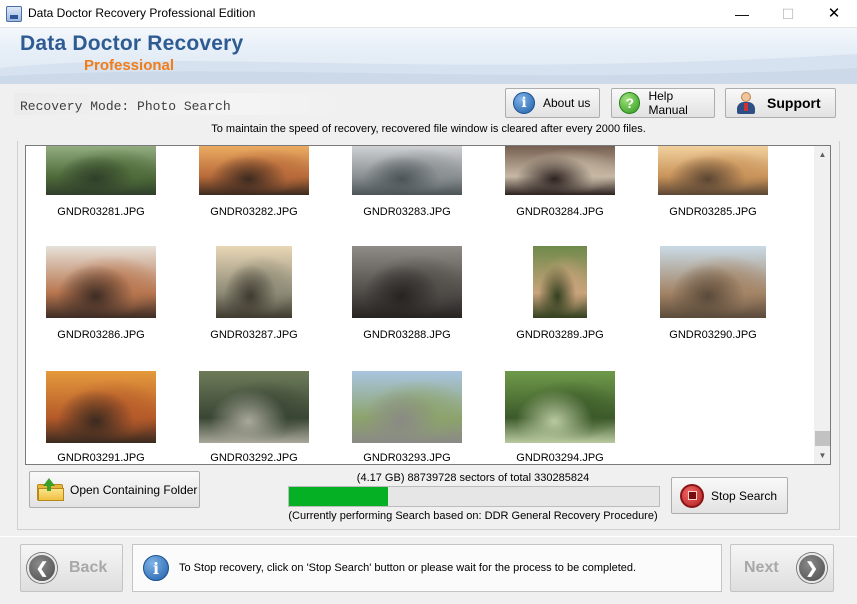 Image resolution: width=857 pixels, height=604 pixels. Describe the element at coordinates (254, 335) in the screenshot. I see `file-name-label: GNDR03287.JPG` at that location.